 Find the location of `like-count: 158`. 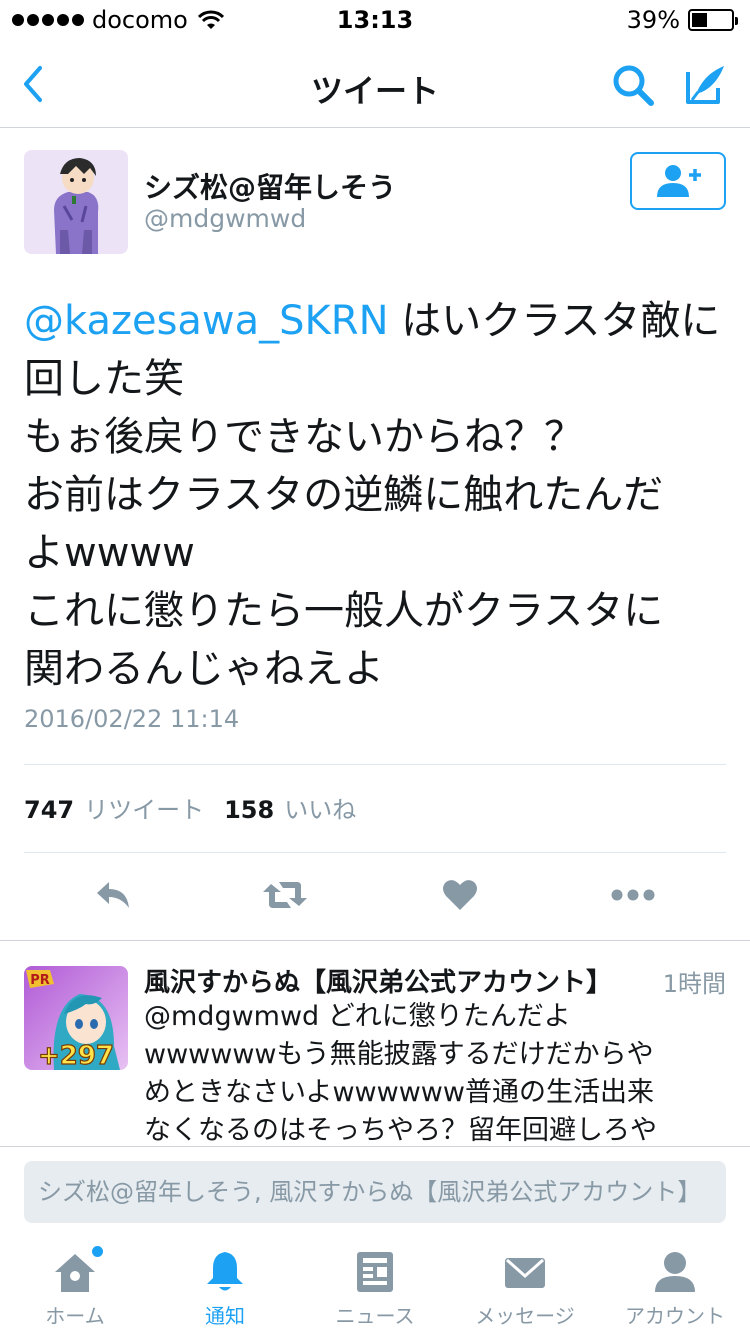

like-count: 158 is located at coordinates (249, 810).